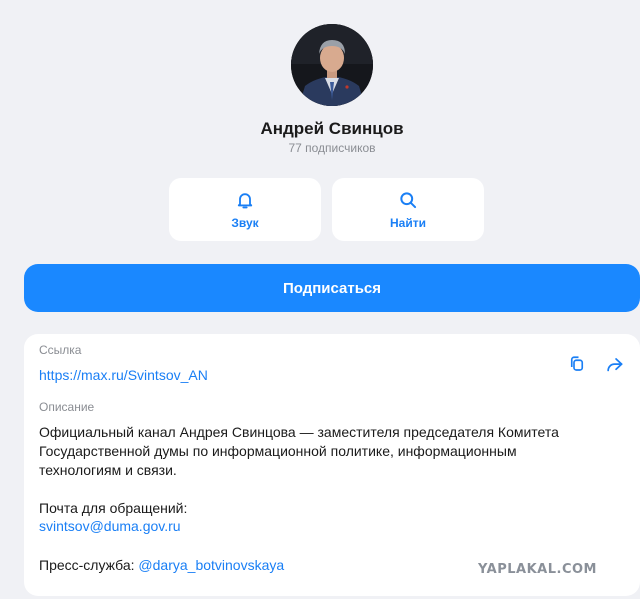 The height and width of the screenshot is (599, 640). Describe the element at coordinates (614, 364) in the screenshot. I see `share-icon` at that location.